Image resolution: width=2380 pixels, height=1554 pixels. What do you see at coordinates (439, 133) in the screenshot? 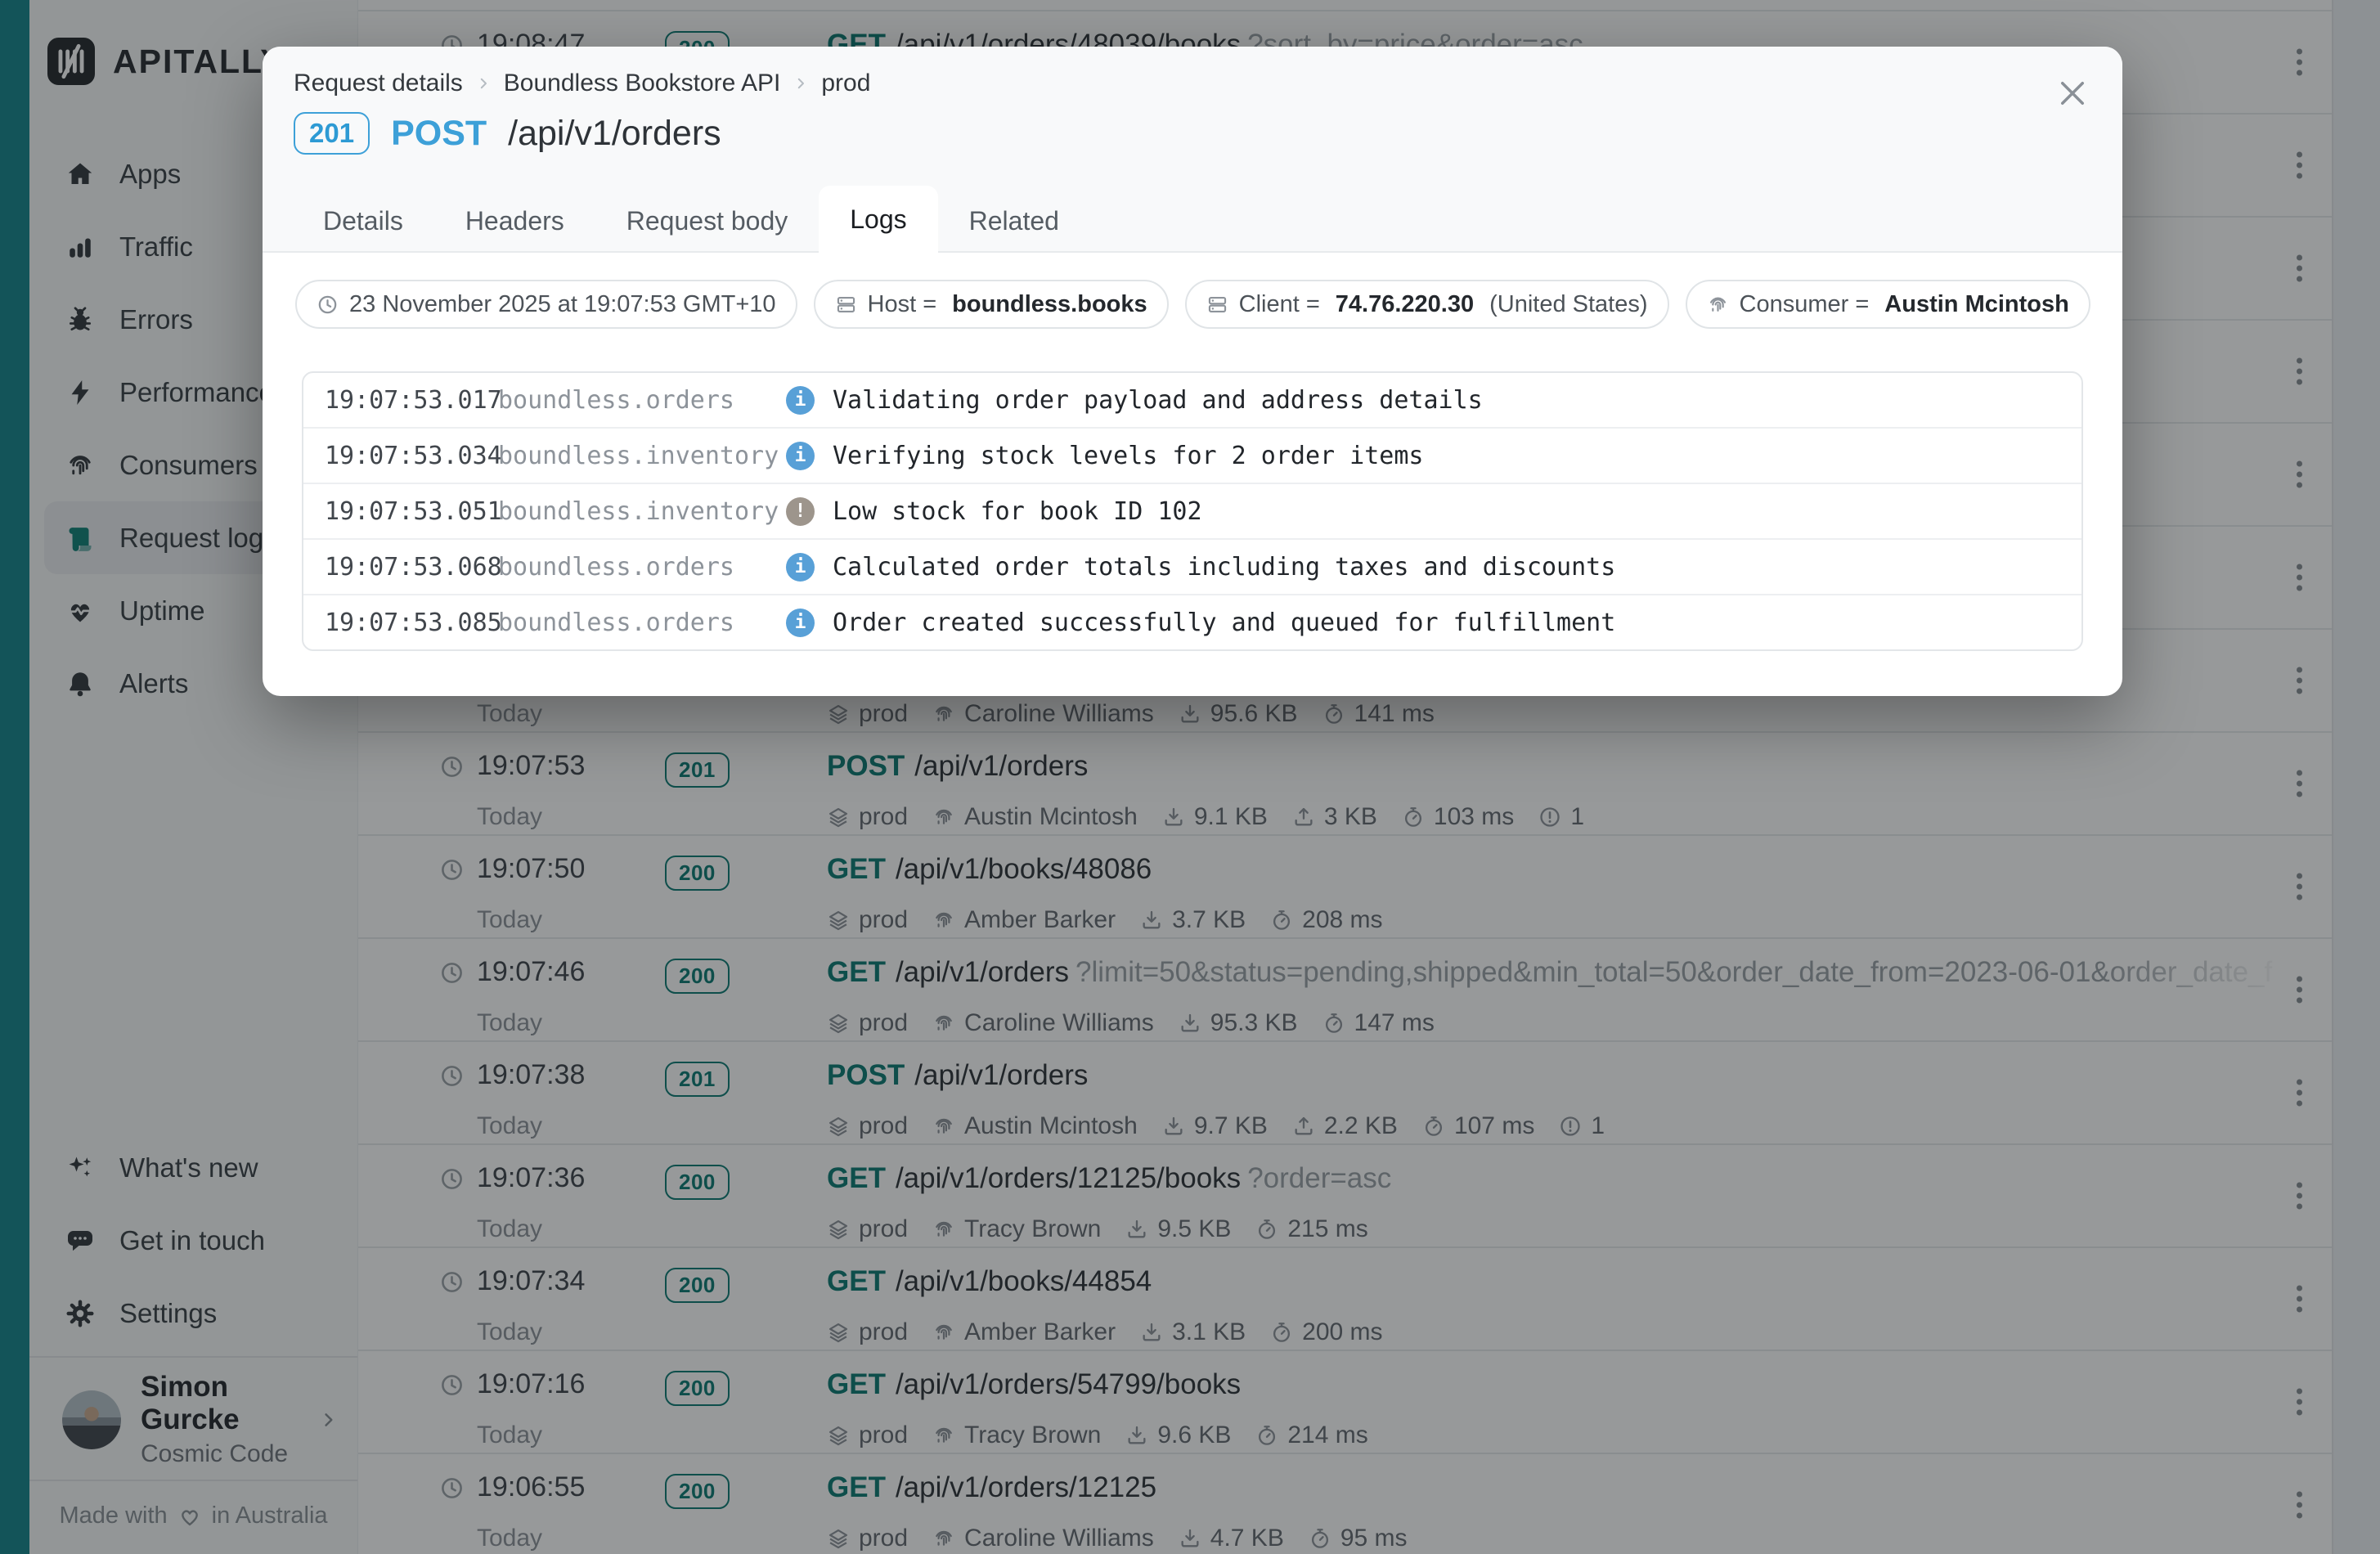
I see `http-method: POST` at bounding box center [439, 133].